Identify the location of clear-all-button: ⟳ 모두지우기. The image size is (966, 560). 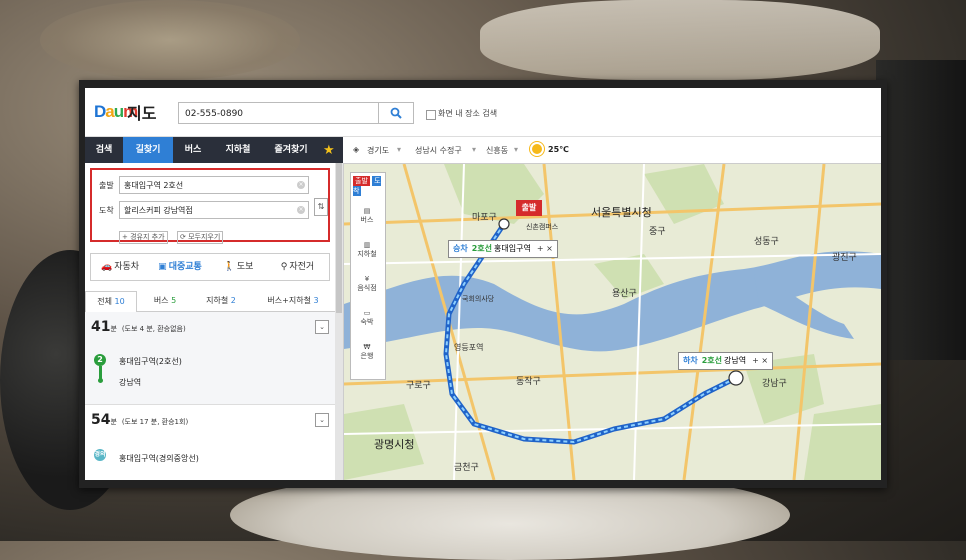
(200, 237).